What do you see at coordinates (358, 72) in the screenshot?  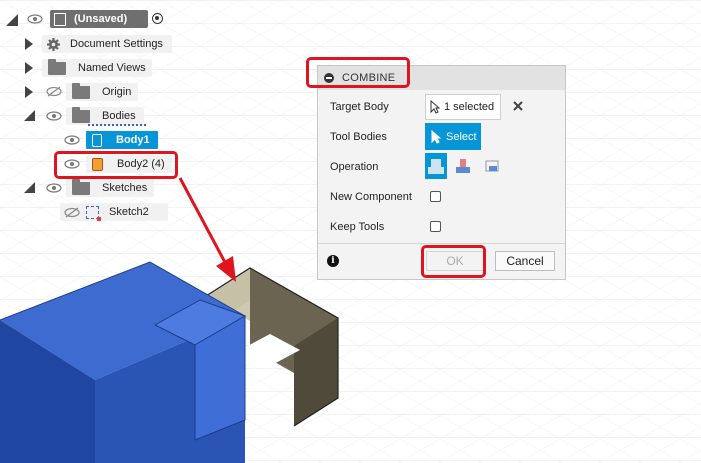 I see `highlight-combine-title` at bounding box center [358, 72].